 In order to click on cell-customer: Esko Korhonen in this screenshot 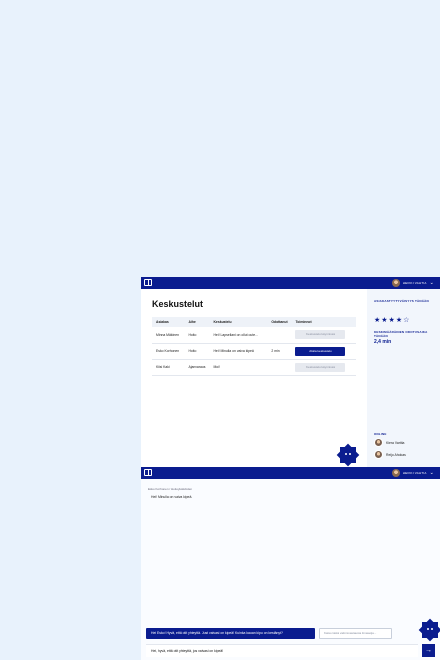, I will do `click(168, 351)`.